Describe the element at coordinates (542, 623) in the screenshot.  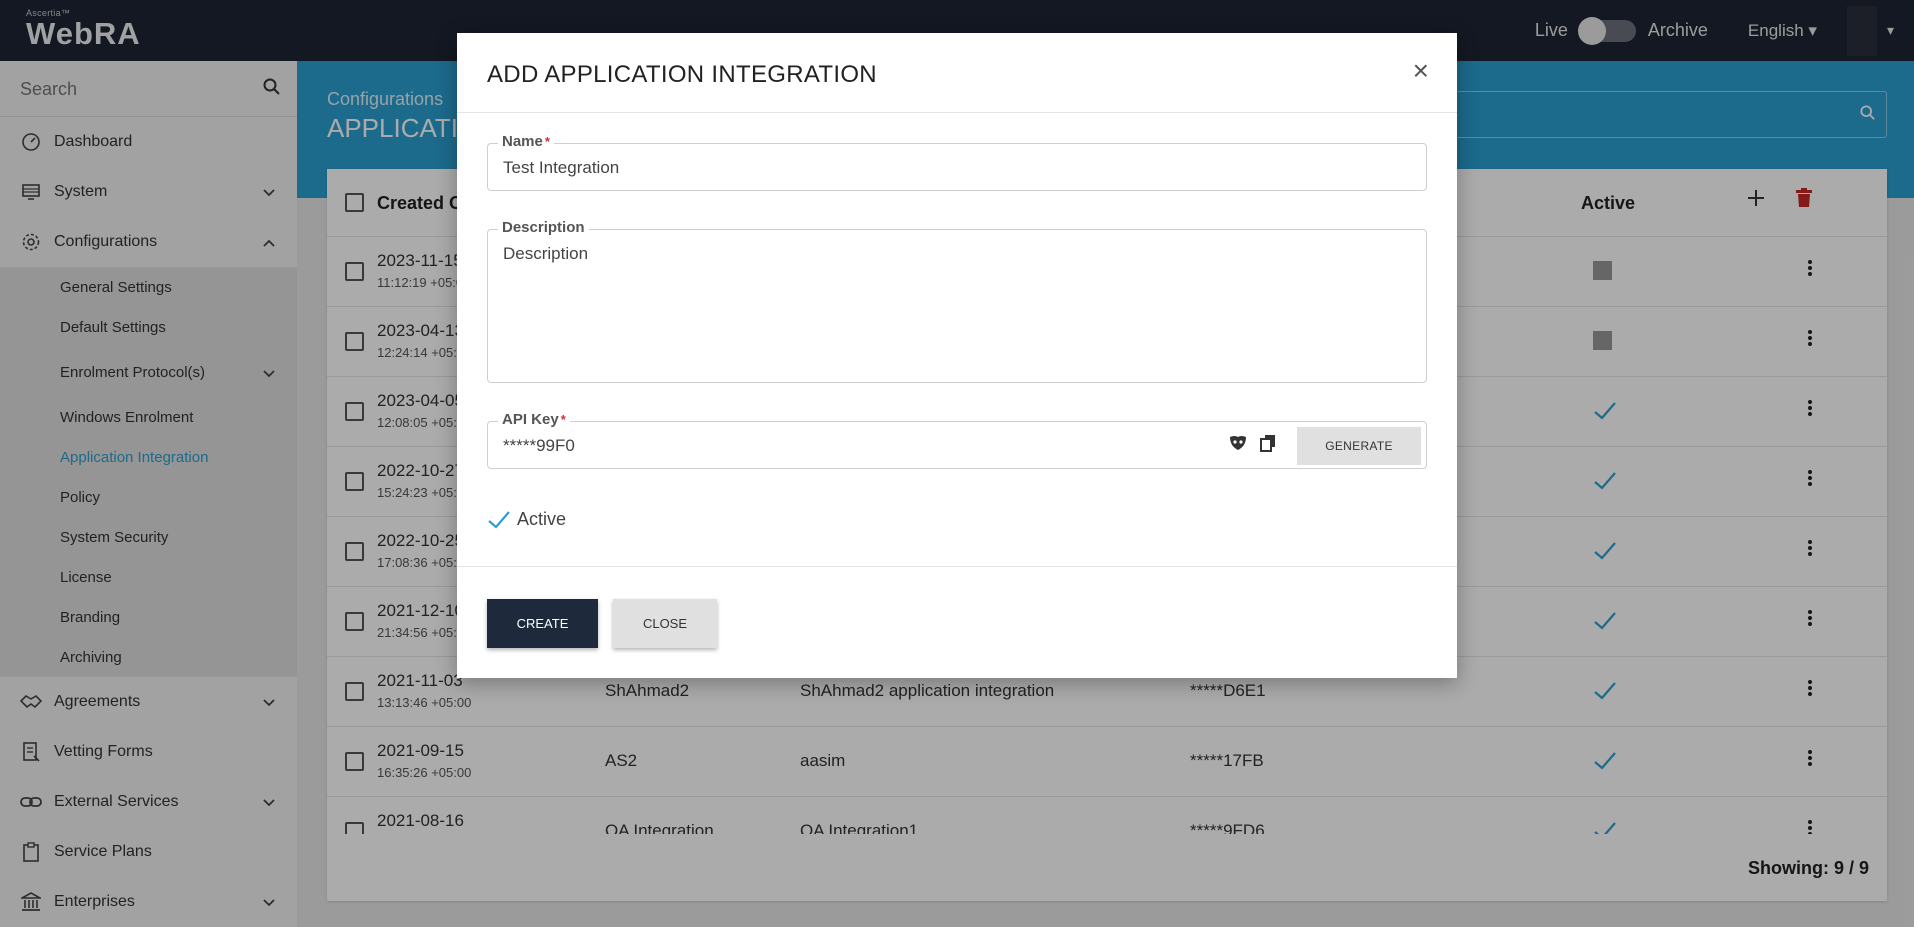
I see `create-button: CREATE` at that location.